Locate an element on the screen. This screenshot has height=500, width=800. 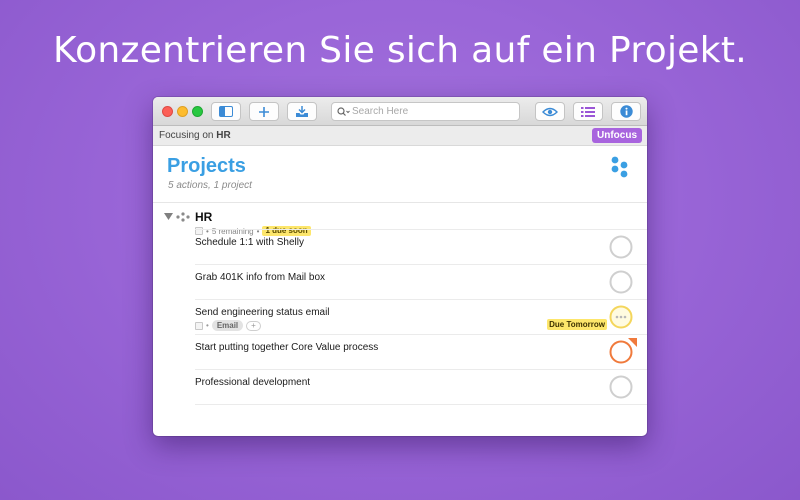
minimize-button is located at coordinates (182, 111).